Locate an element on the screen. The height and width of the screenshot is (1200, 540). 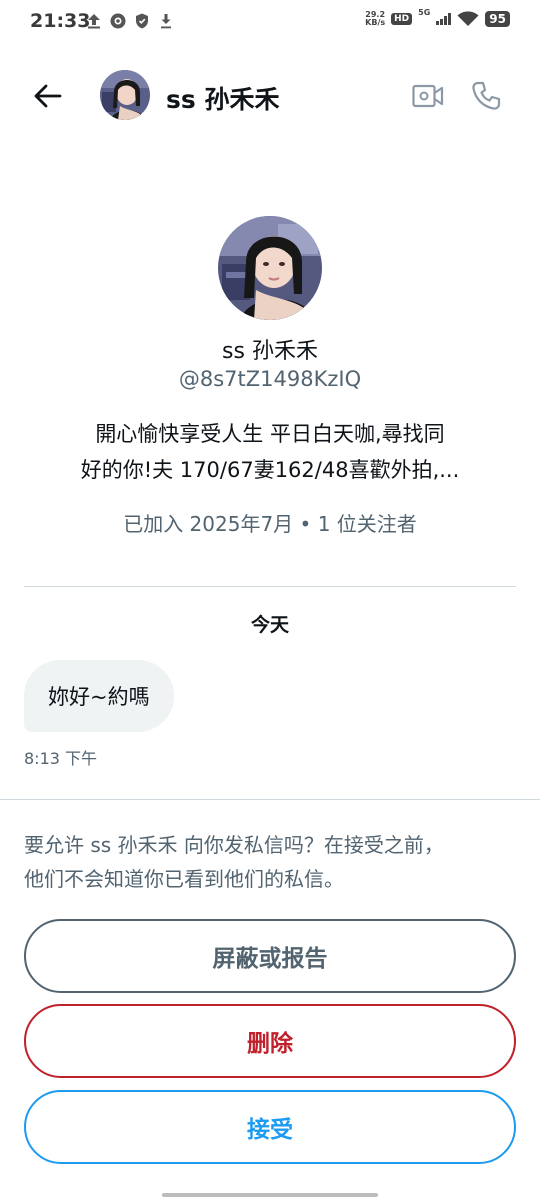
status-time: 21:33 is located at coordinates (60, 21).